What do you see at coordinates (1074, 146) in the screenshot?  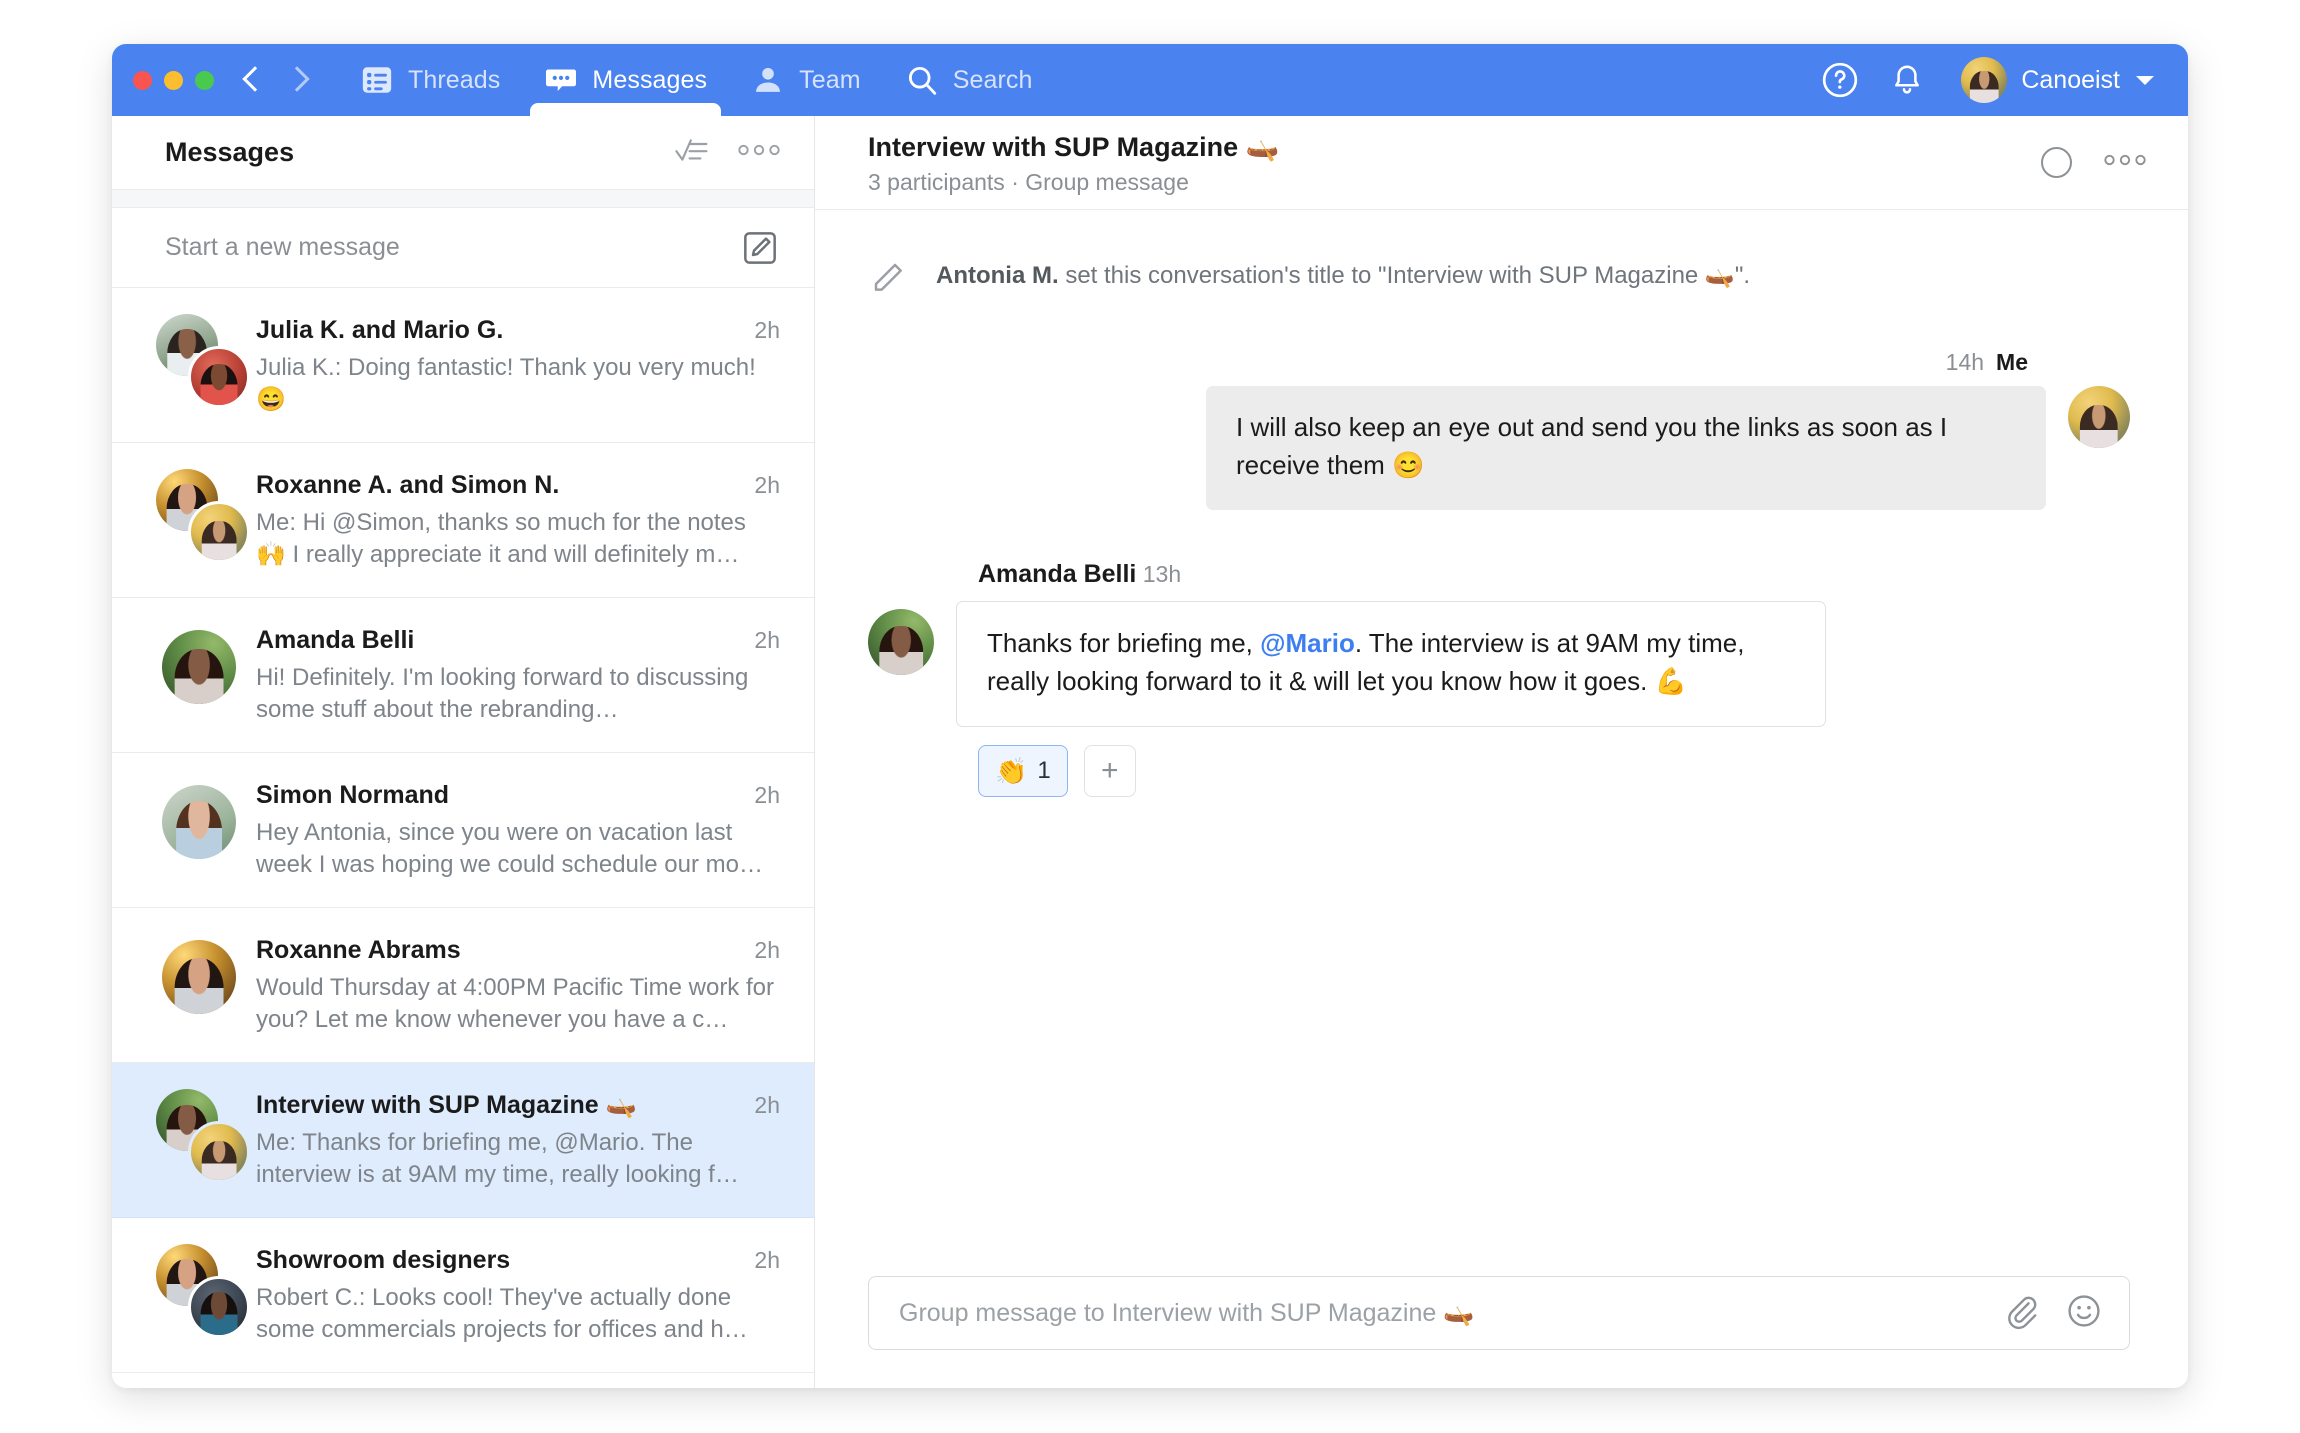 I see `conversation-title: Interview with SUP Magazine 🛶` at bounding box center [1074, 146].